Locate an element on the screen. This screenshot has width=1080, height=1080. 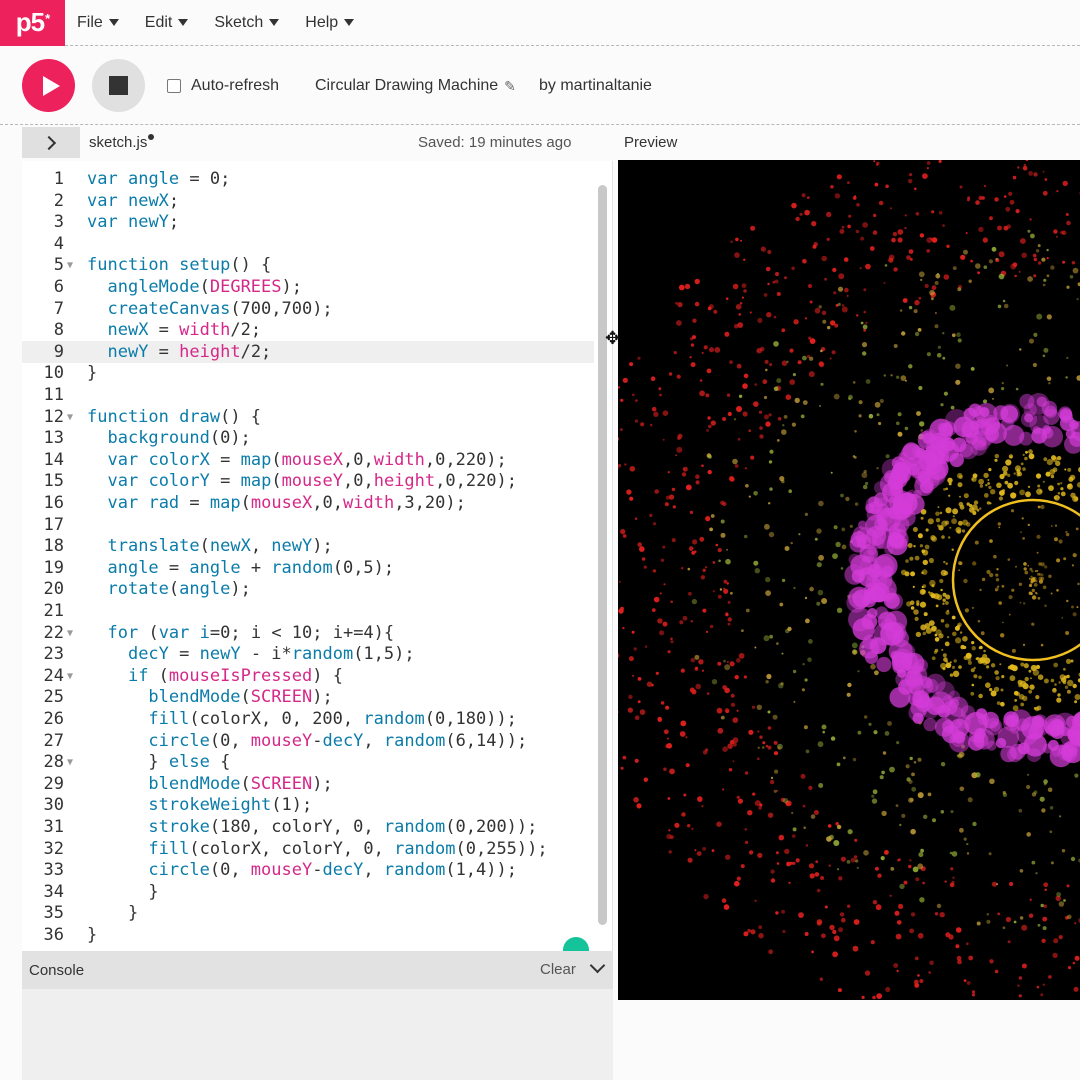
code-line: 16 var rad = map(mouseX,0,width,3,20); is located at coordinates (308, 504).